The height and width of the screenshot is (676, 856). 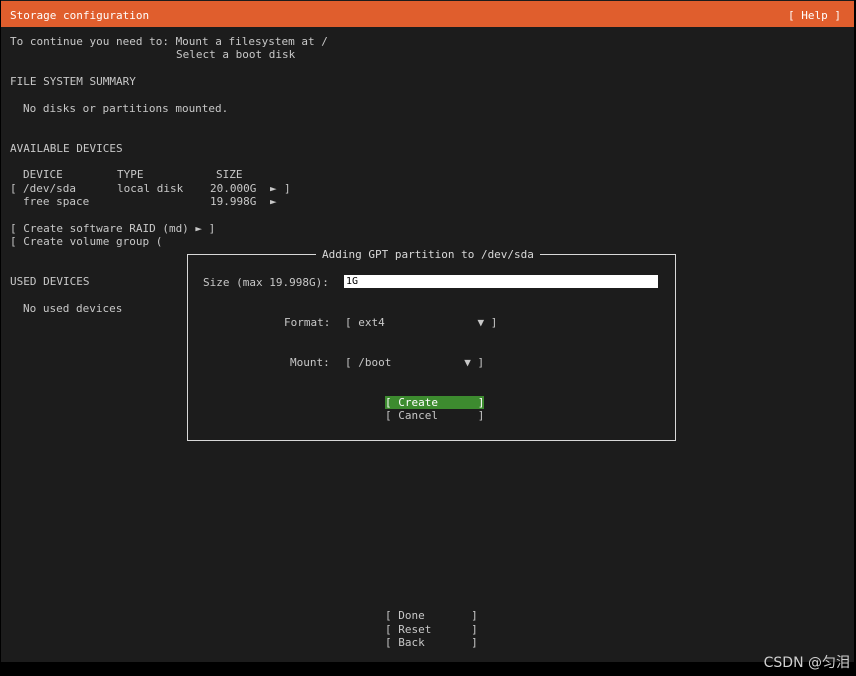 What do you see at coordinates (266, 282) in the screenshot?
I see `size-label: Size (max 19.998G):` at bounding box center [266, 282].